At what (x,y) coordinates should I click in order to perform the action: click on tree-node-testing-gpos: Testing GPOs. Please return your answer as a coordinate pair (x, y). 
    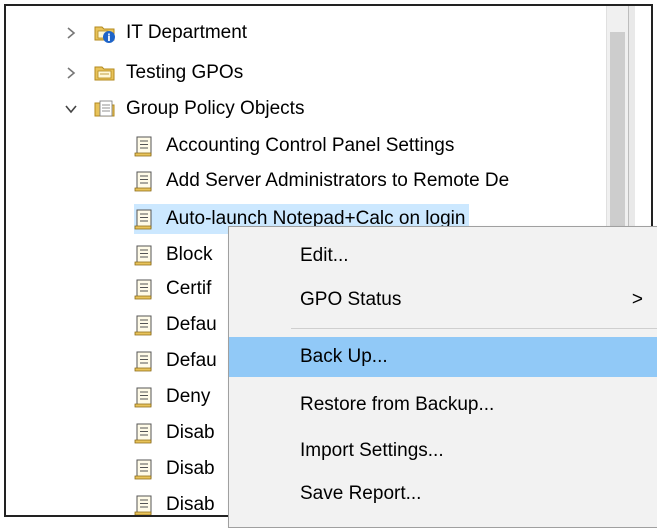
    Looking at the image, I should click on (170, 73).